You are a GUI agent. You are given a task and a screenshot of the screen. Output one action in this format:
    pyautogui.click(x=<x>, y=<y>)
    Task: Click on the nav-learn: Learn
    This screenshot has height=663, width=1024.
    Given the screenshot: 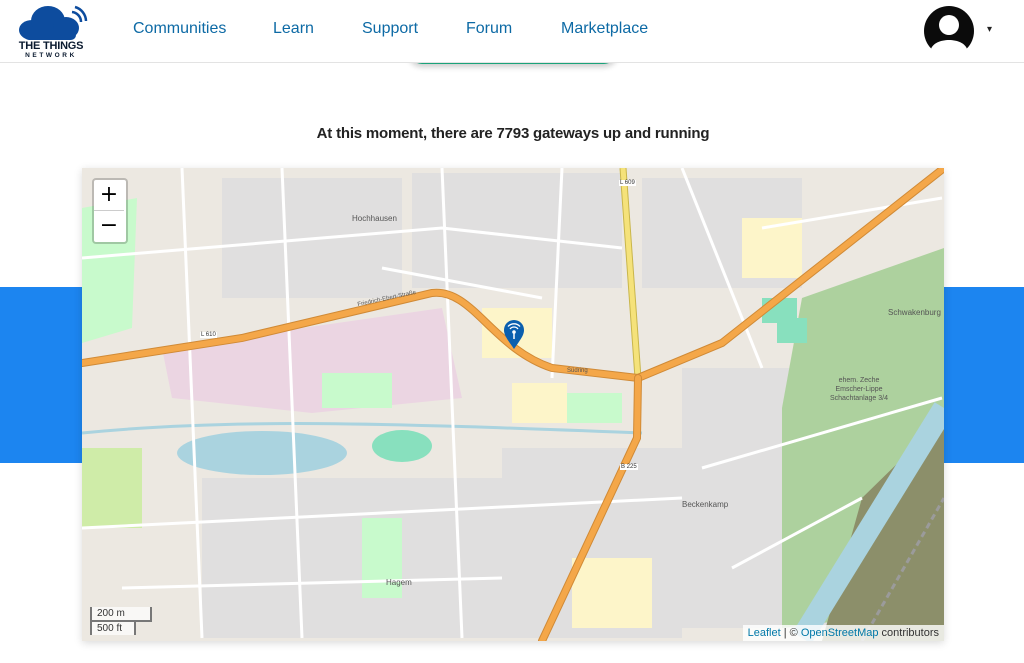 What is the action you would take?
    pyautogui.click(x=293, y=29)
    